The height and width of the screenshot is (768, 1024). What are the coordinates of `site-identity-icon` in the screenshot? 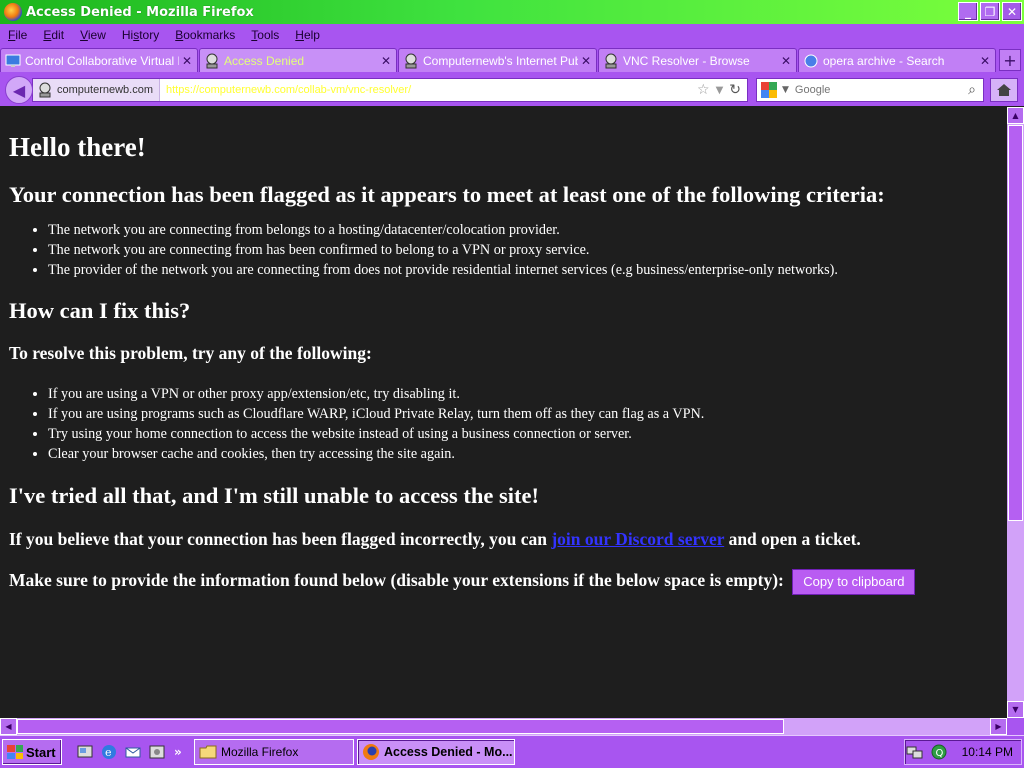 It's located at (45, 90).